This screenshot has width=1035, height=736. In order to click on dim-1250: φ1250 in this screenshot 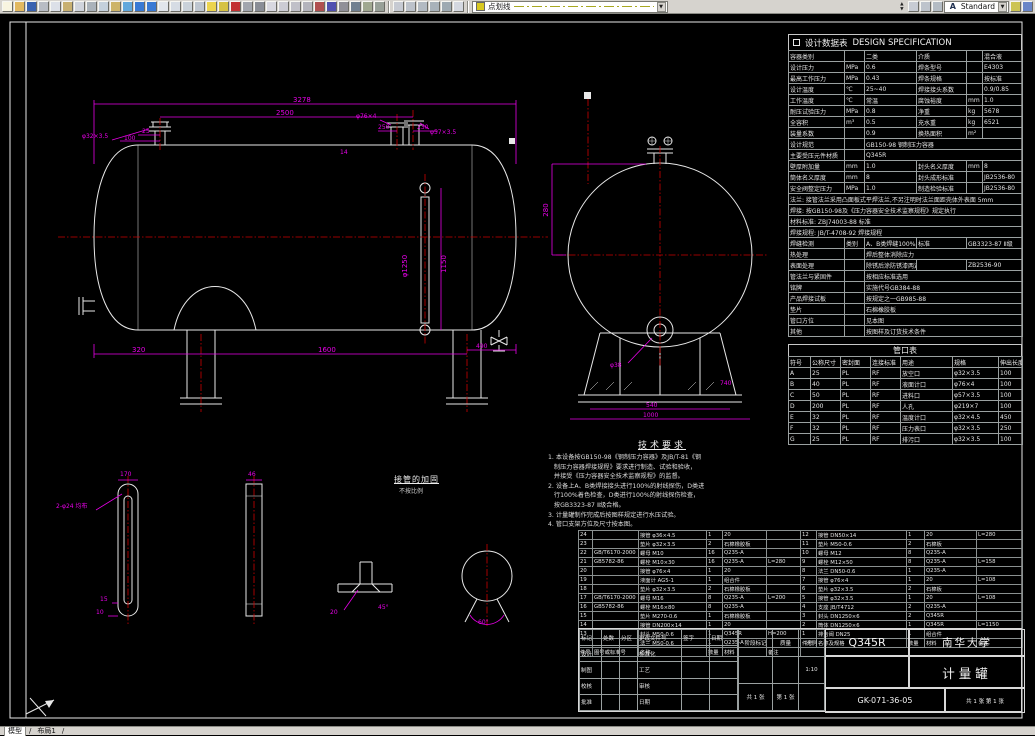, I will do `click(405, 266)`.